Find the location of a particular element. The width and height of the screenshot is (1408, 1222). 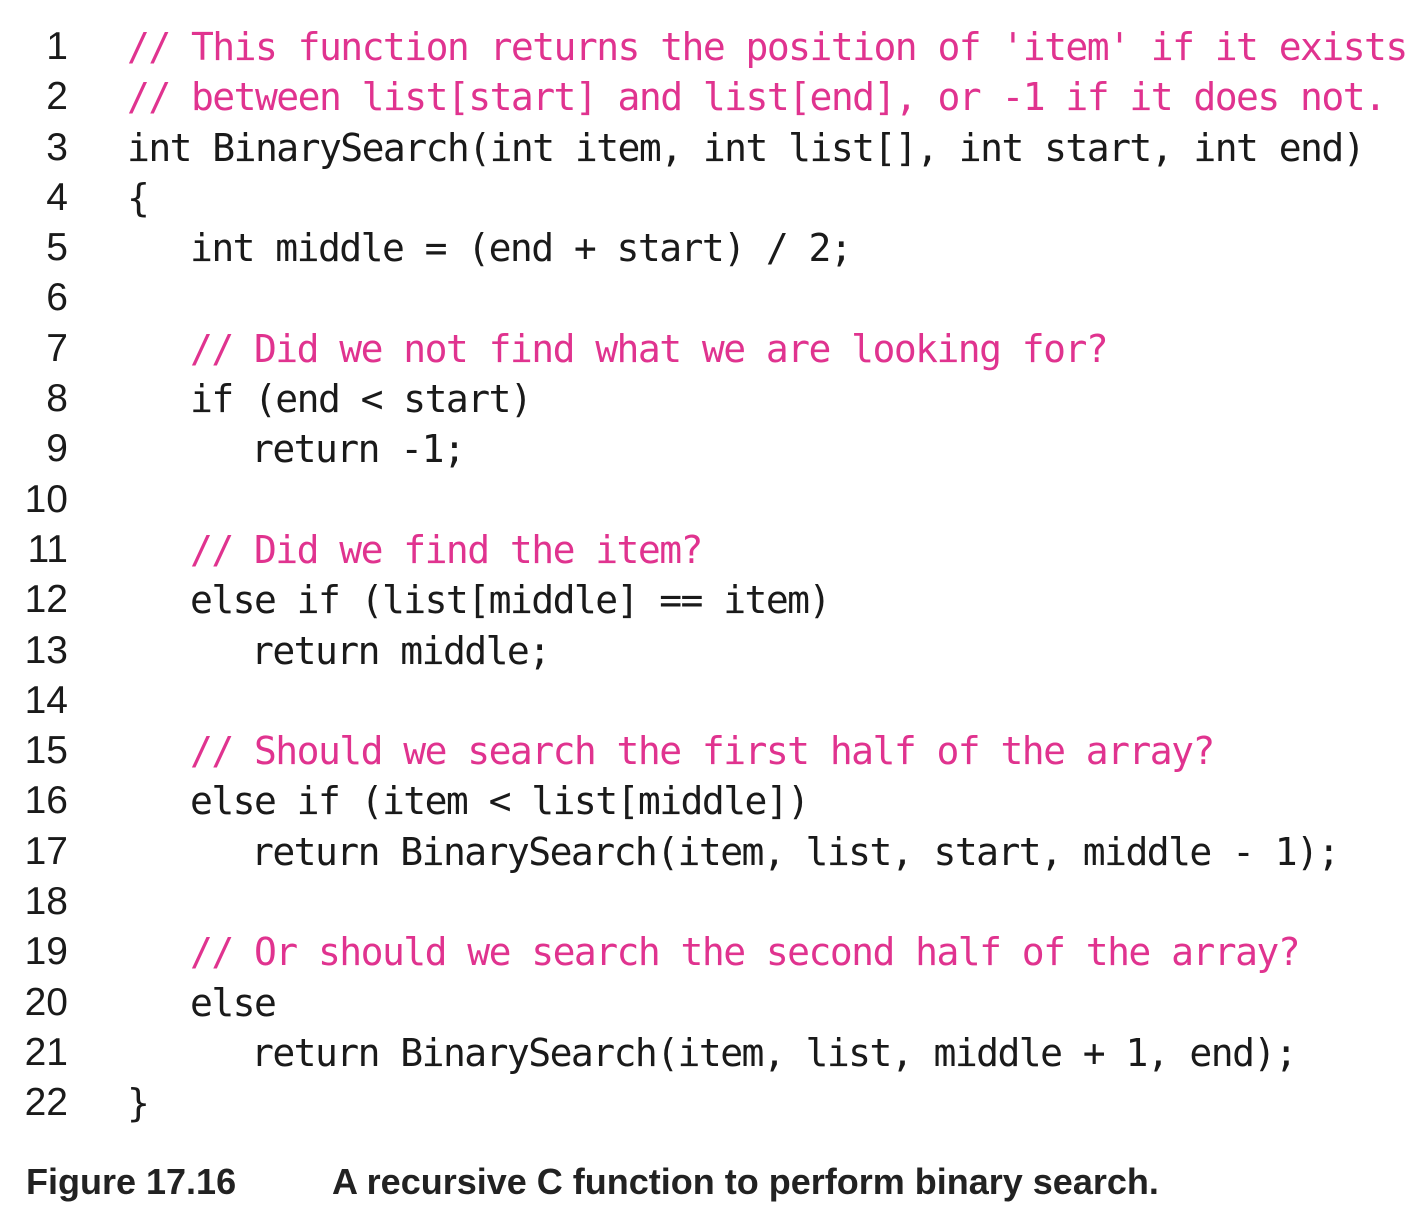

code-line: 5 int middle = (end + start) / 2; is located at coordinates (704, 248).